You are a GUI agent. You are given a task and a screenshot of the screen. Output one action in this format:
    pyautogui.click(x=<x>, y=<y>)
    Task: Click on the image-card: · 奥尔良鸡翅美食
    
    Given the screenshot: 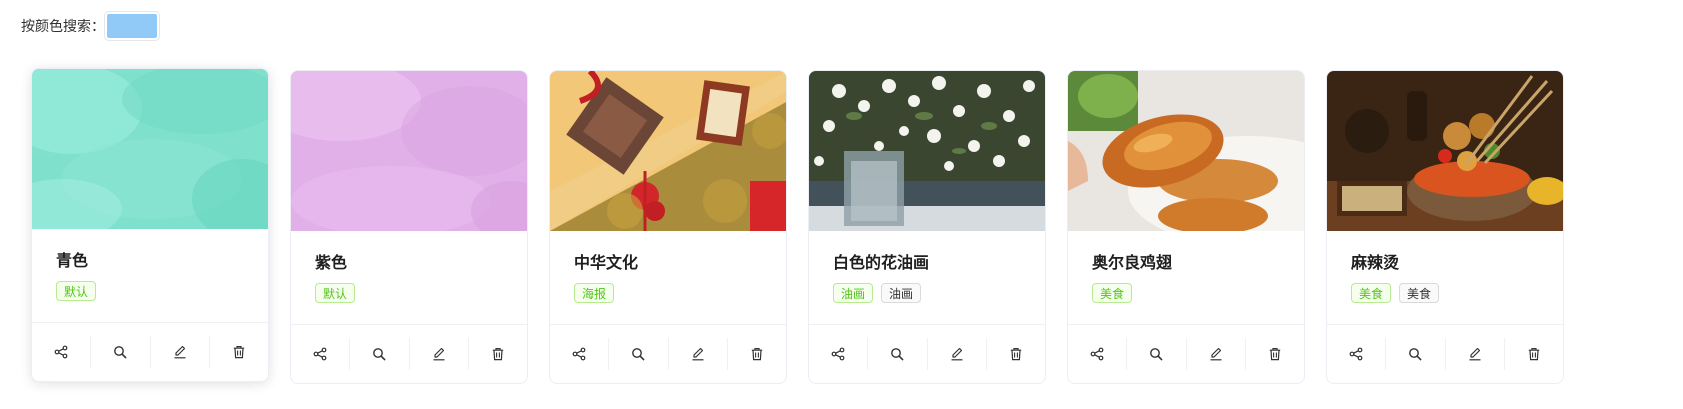 What is the action you would take?
    pyautogui.click(x=1186, y=227)
    